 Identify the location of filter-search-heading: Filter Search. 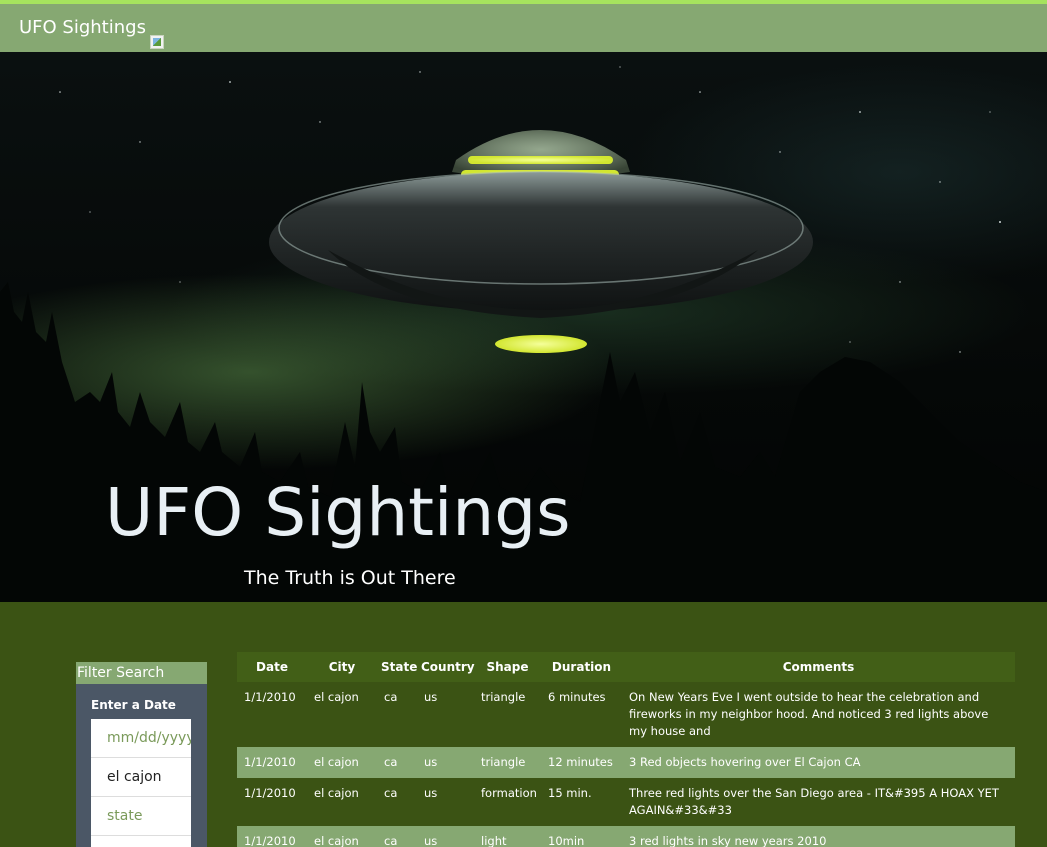
(141, 673).